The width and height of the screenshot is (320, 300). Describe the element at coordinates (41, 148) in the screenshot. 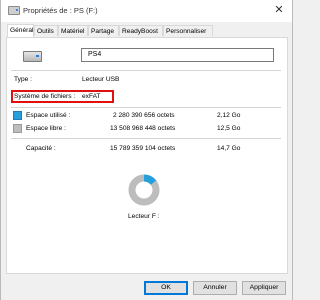

I see `capacity-label: Capacité :` at that location.